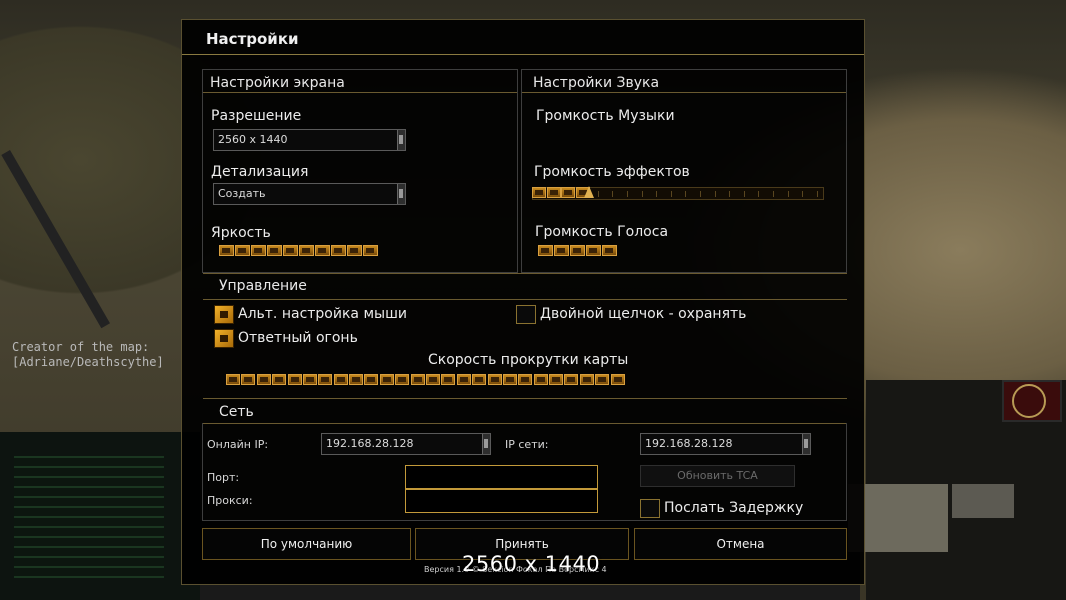 The height and width of the screenshot is (600, 1066). Describe the element at coordinates (360, 92) in the screenshot. I see `screen-settings-rule` at that location.